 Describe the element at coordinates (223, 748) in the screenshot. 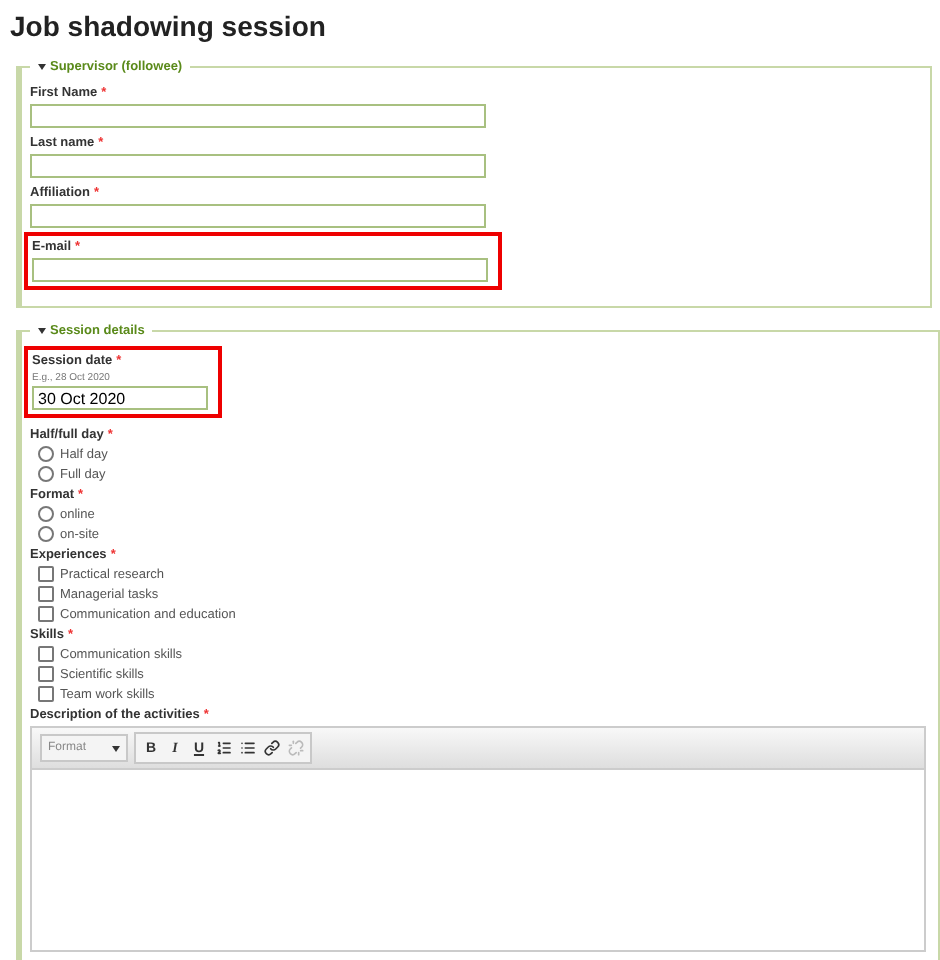

I see `ordered-list-button` at that location.